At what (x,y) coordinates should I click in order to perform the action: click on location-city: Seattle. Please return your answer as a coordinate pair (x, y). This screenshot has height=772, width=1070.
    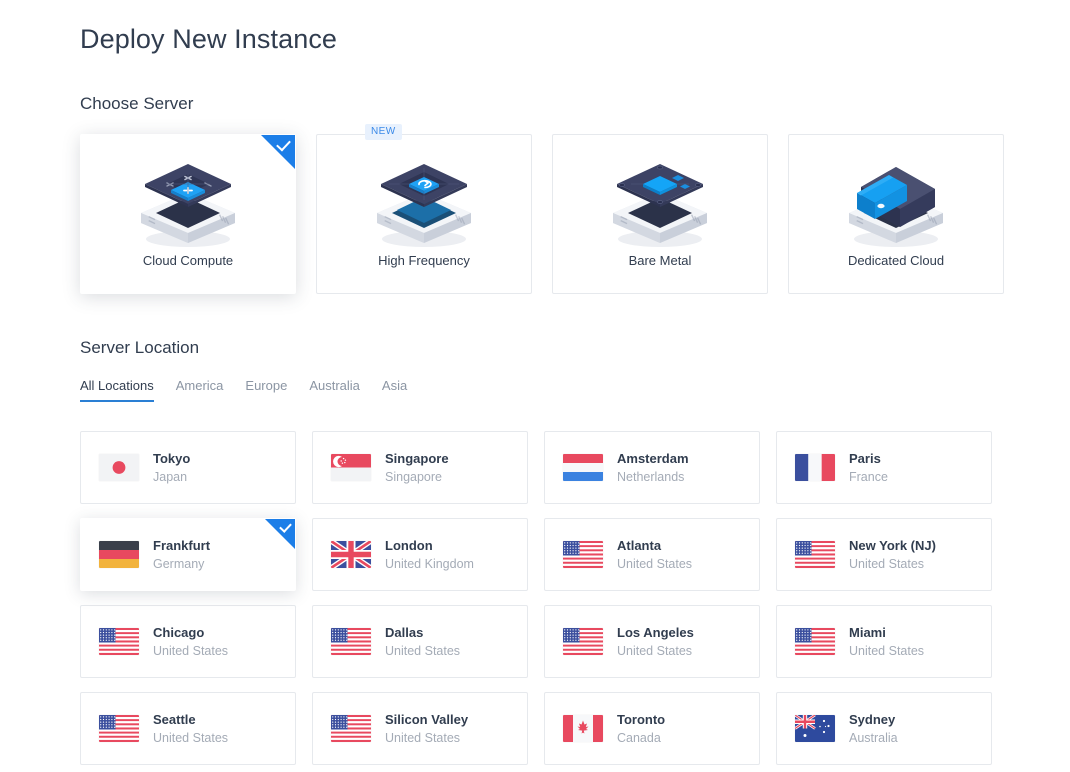
    Looking at the image, I should click on (174, 719).